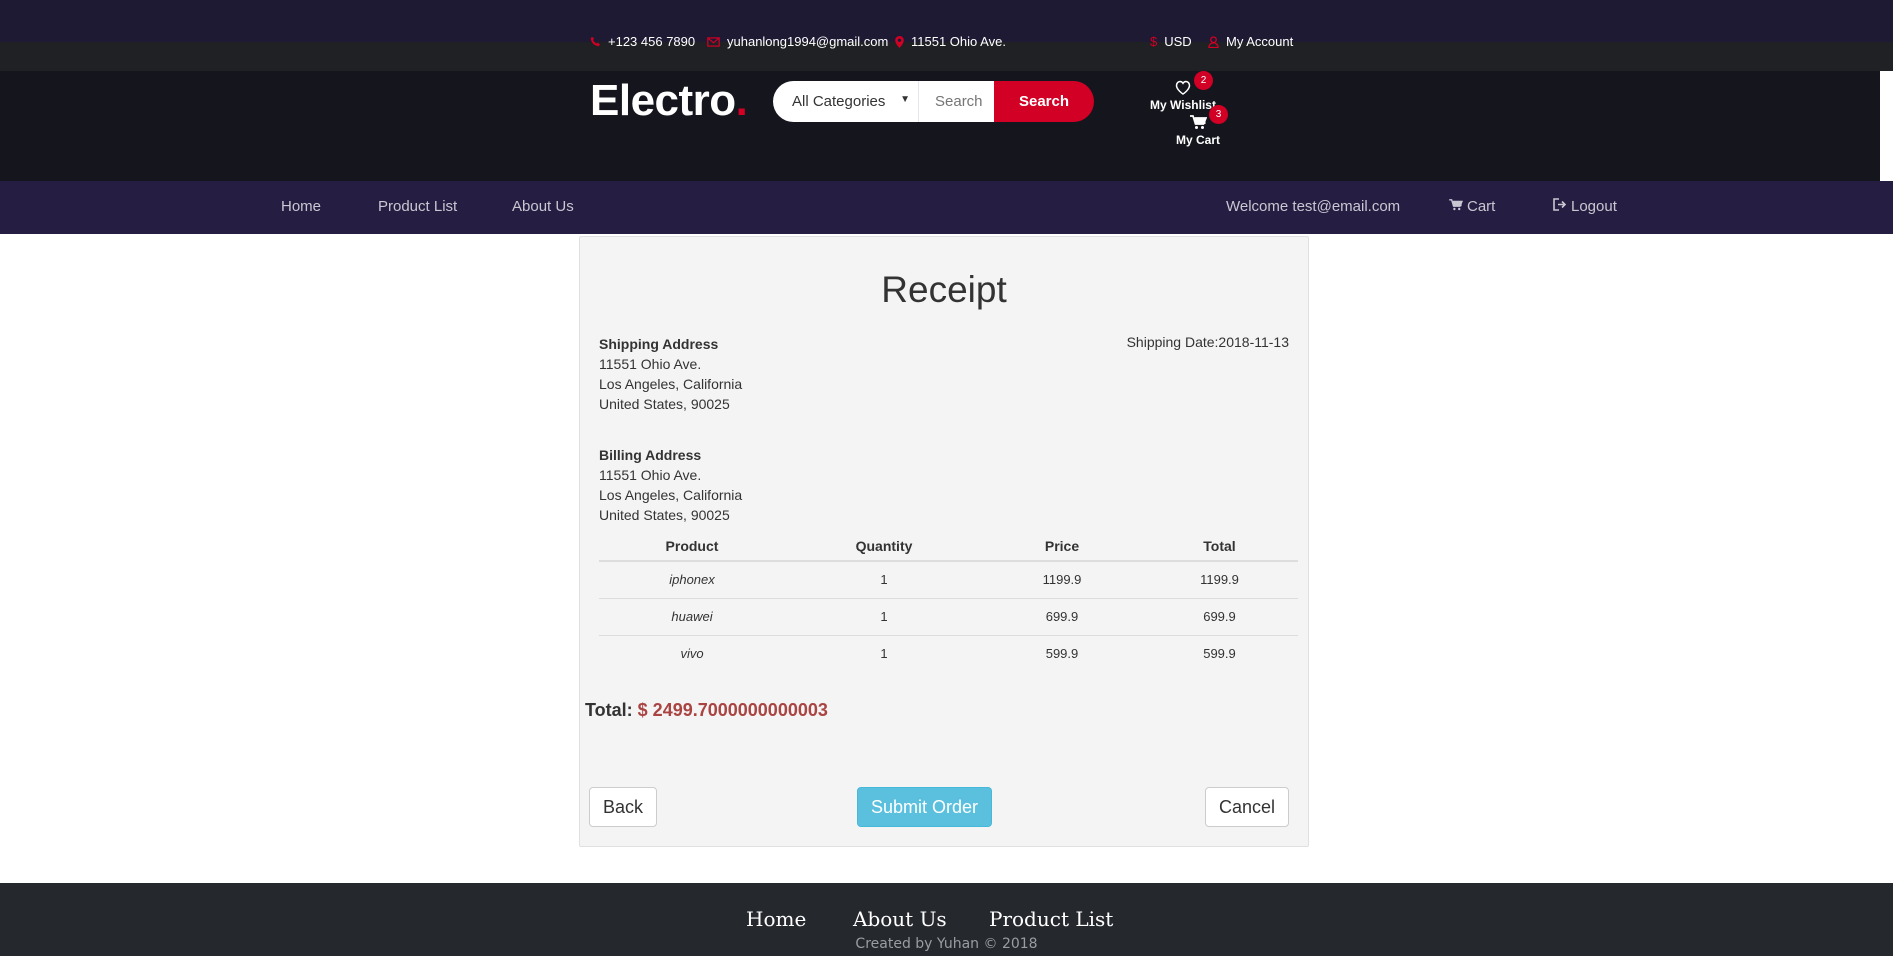 Image resolution: width=1893 pixels, height=956 pixels. Describe the element at coordinates (1219, 545) in the screenshot. I see `column-header-total: Total` at that location.